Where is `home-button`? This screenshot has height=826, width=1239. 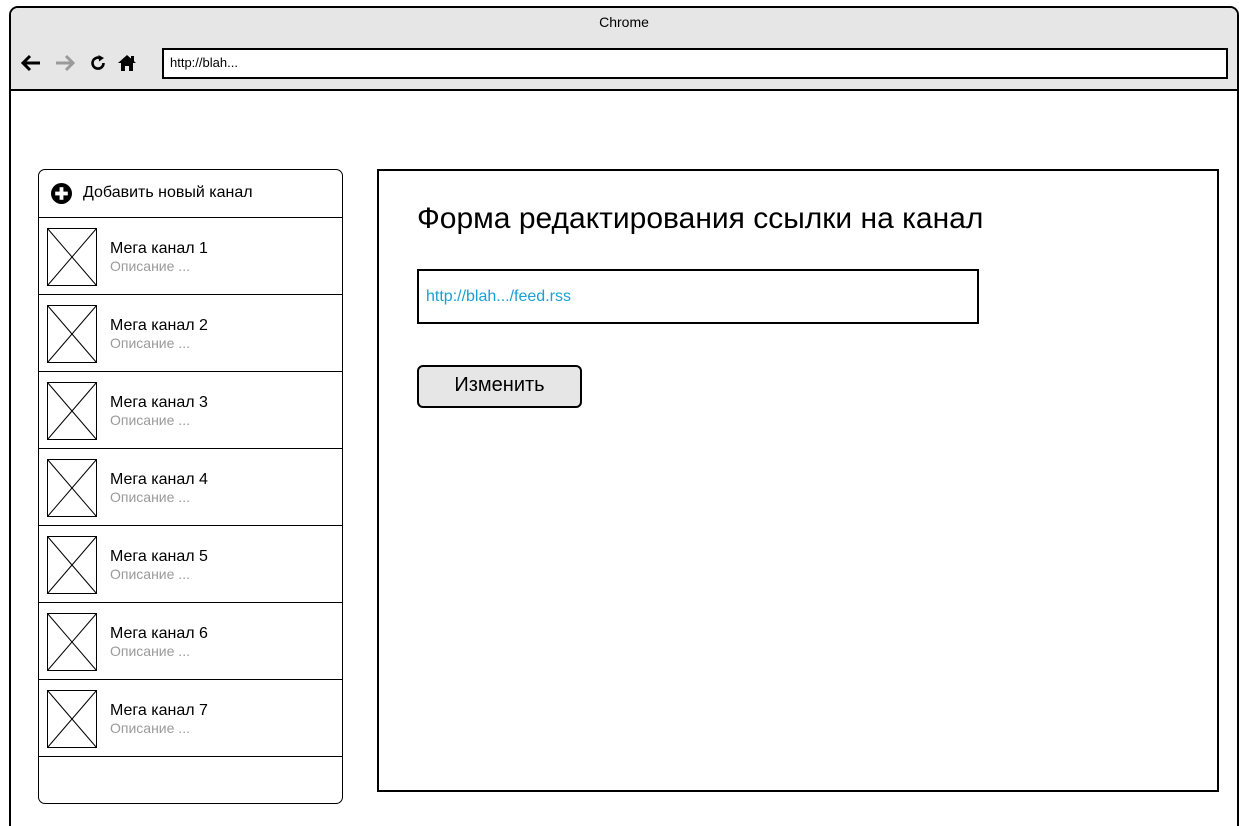 home-button is located at coordinates (127, 63).